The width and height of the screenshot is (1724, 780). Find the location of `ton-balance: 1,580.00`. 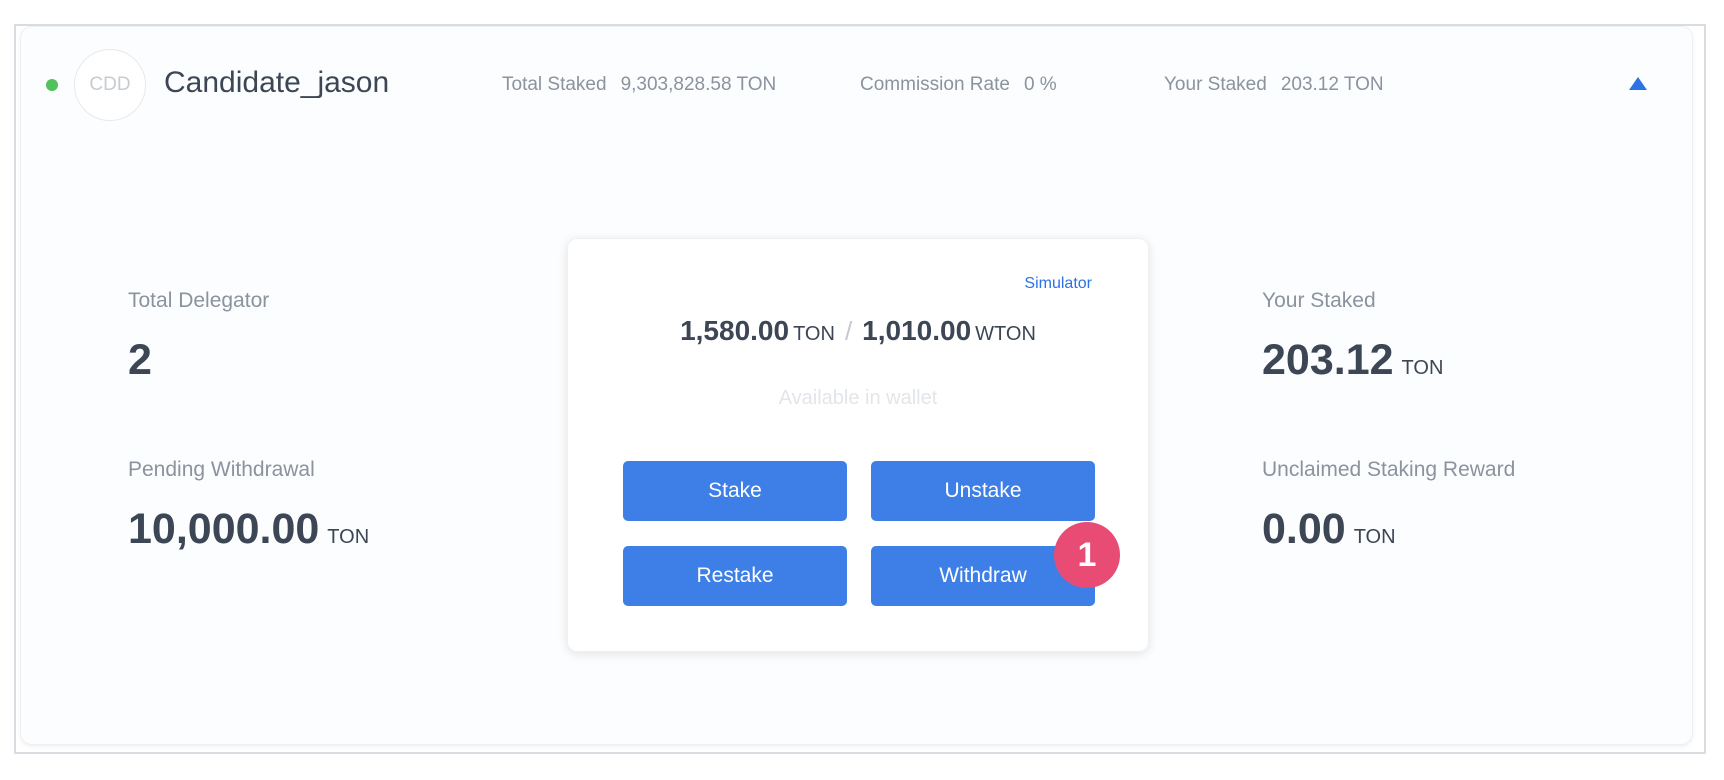

ton-balance: 1,580.00 is located at coordinates (735, 330).